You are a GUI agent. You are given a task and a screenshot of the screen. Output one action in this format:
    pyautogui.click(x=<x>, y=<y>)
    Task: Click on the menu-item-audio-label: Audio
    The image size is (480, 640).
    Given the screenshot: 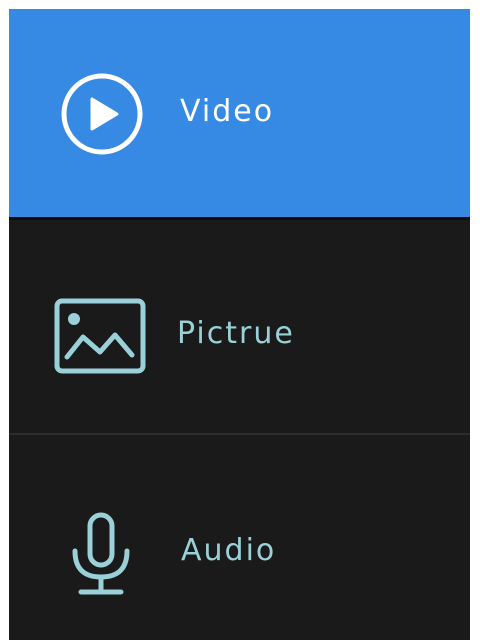 What is the action you would take?
    pyautogui.click(x=229, y=550)
    